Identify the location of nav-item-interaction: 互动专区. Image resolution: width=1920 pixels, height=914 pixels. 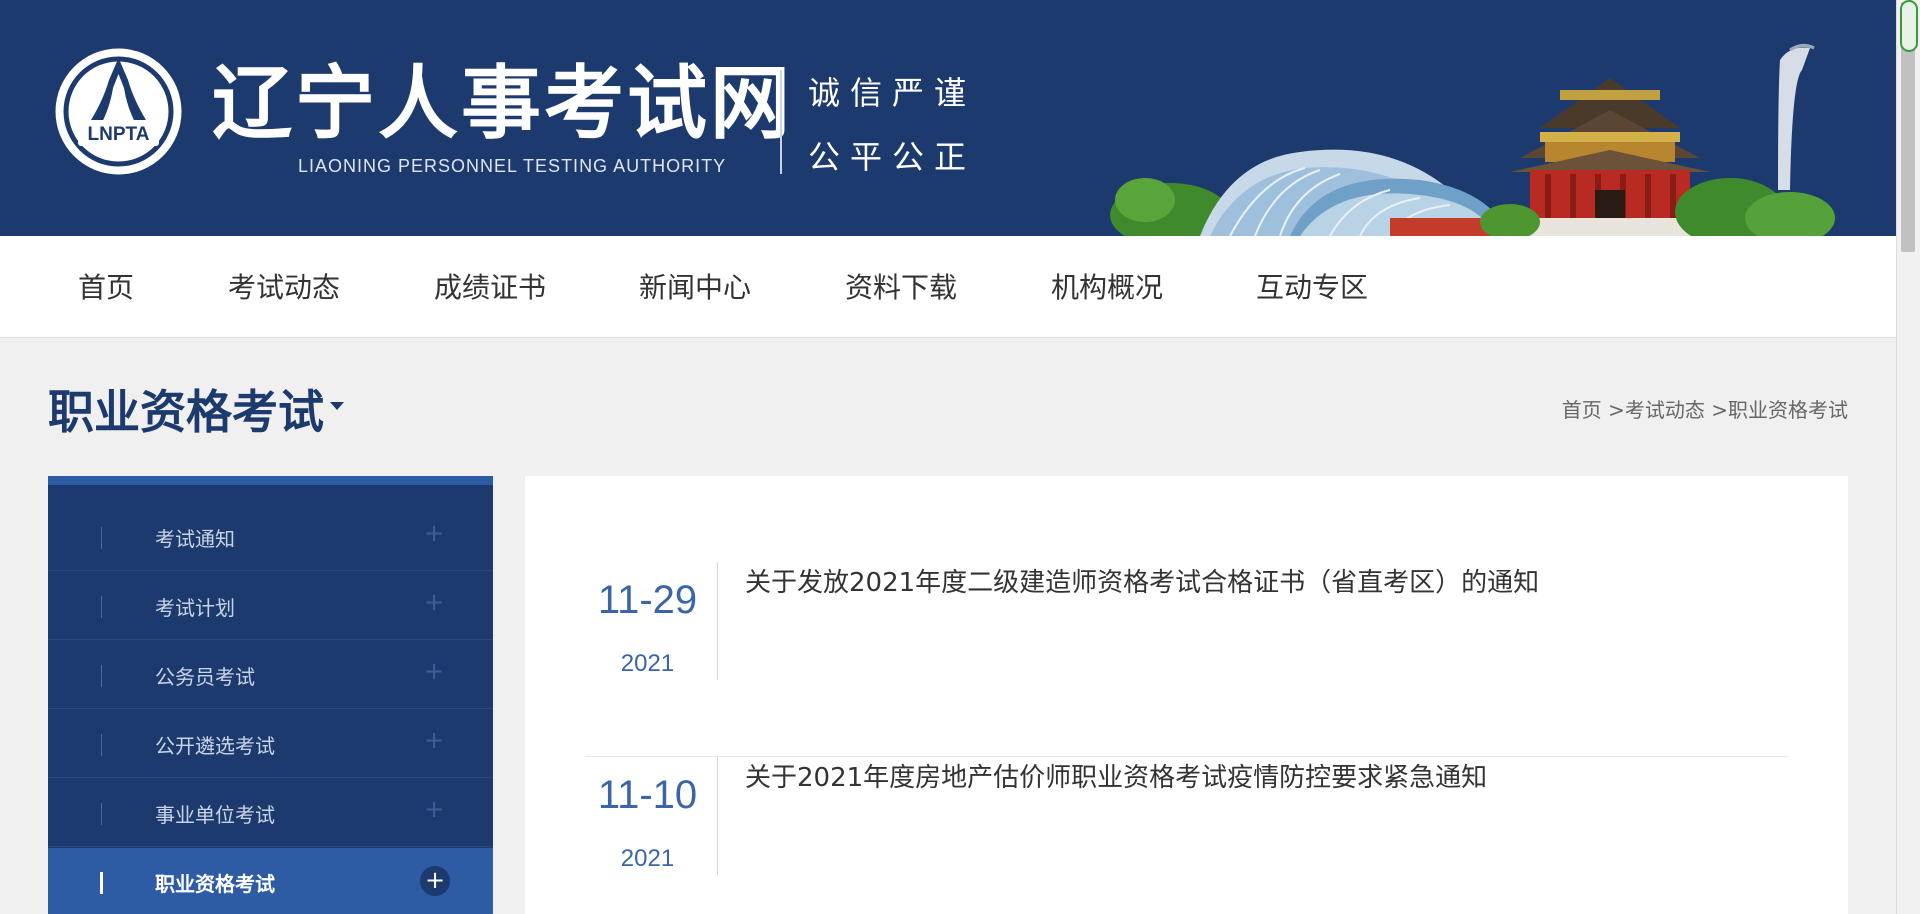
(1312, 286).